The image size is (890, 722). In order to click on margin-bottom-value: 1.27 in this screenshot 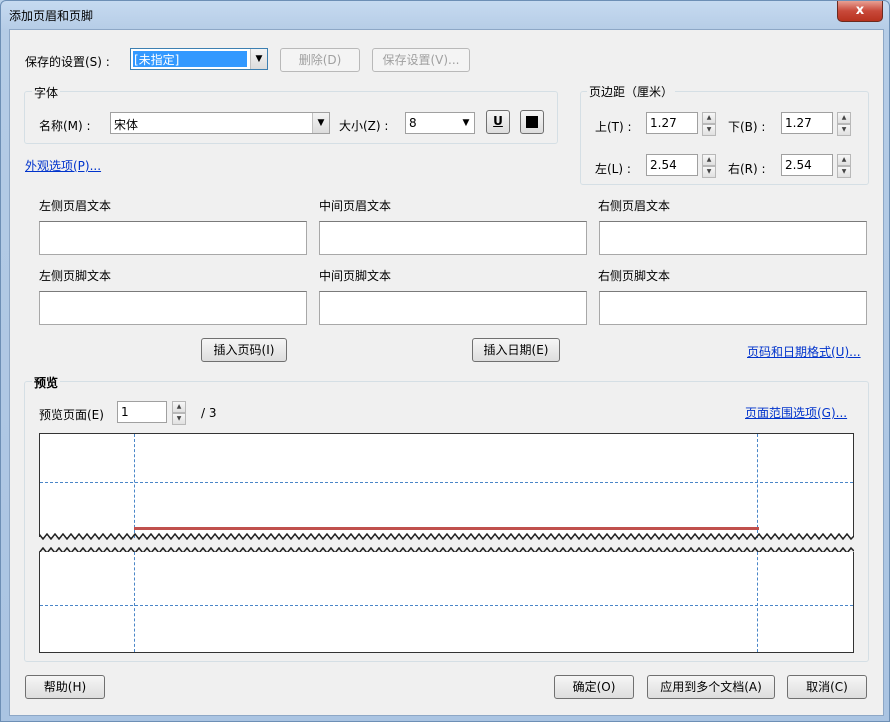, I will do `click(798, 123)`.